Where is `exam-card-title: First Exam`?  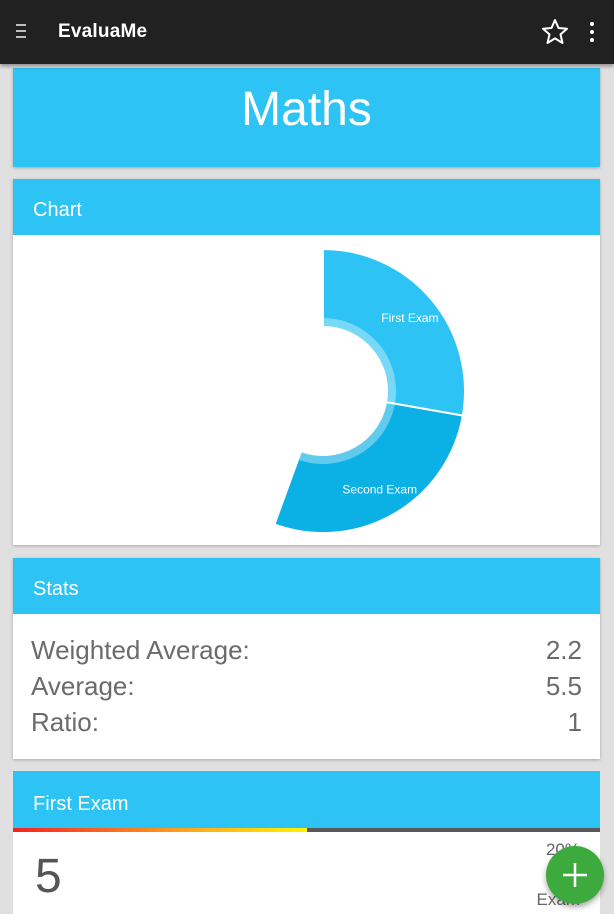
exam-card-title: First Exam is located at coordinates (81, 804).